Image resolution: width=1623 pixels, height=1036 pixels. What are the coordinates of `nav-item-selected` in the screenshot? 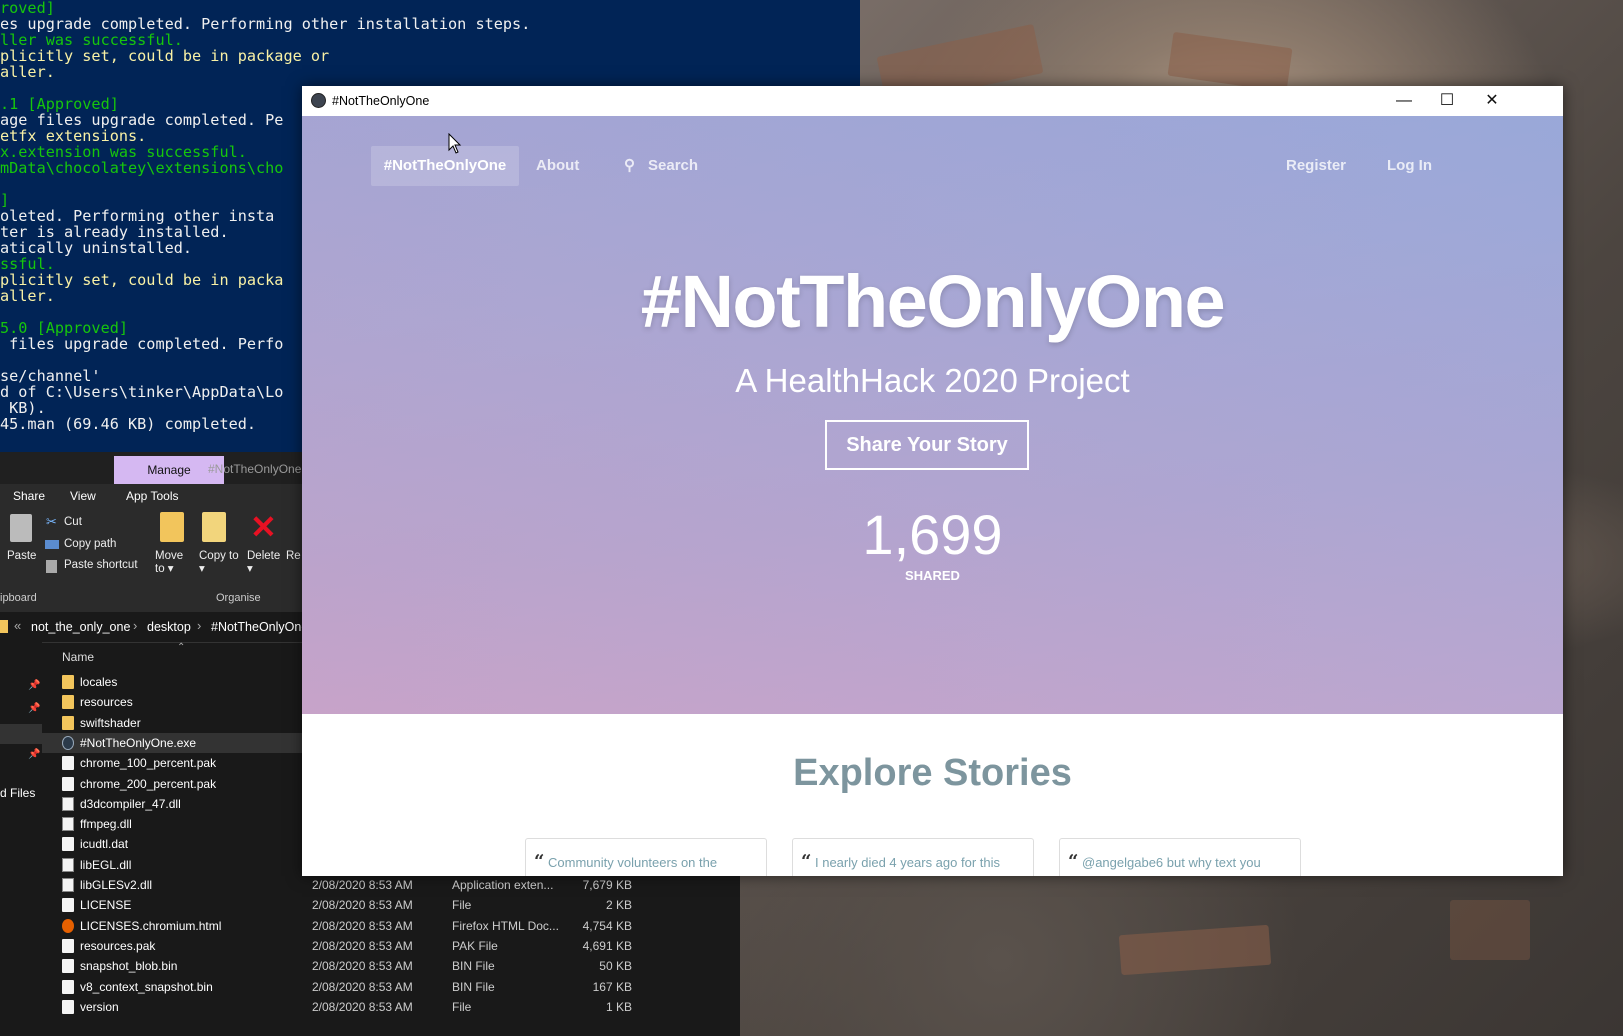 It's located at (21, 734).